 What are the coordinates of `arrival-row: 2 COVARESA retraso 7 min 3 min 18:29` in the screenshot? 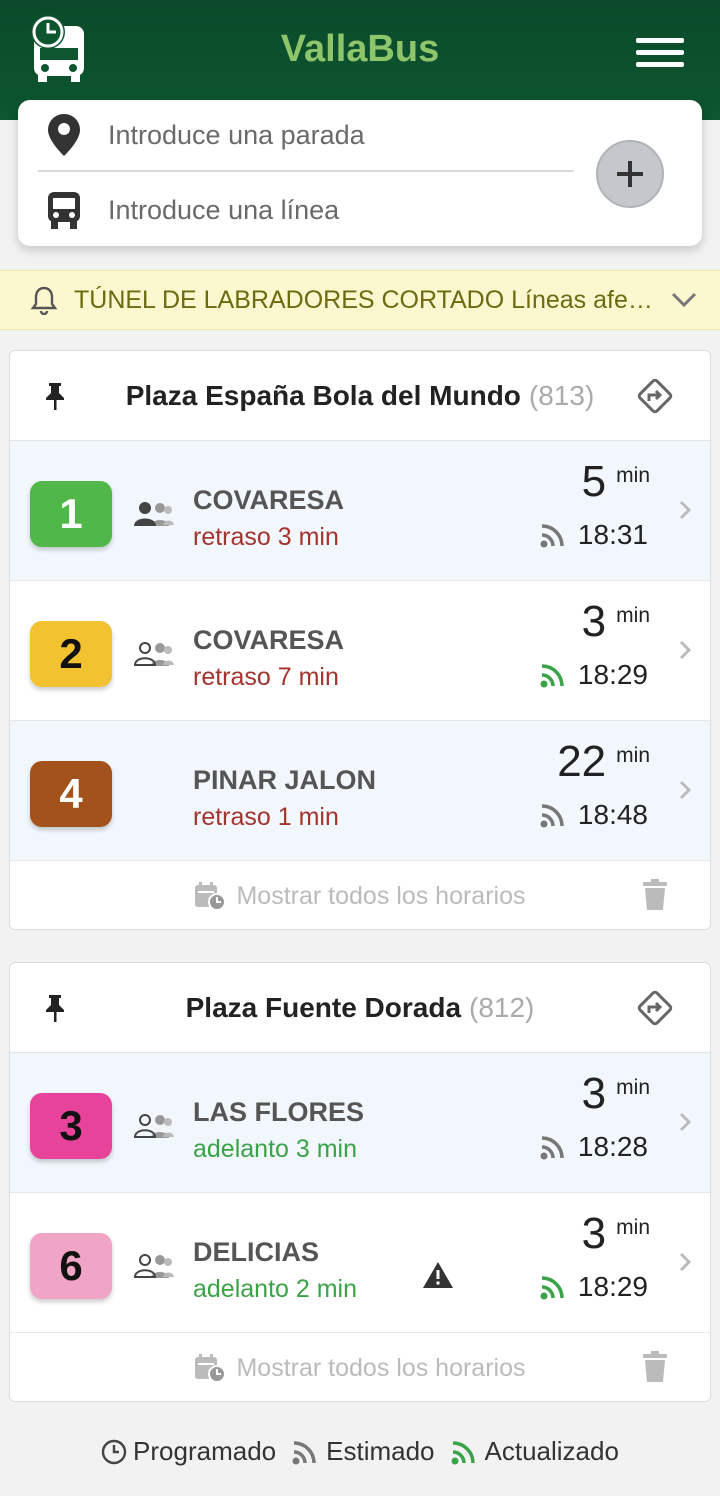 It's located at (360, 651).